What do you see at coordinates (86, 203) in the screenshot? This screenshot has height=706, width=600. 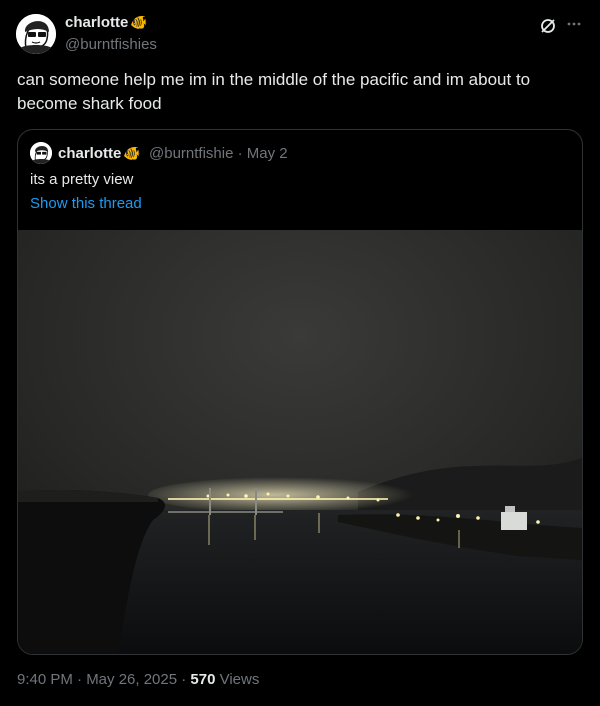 I see `show-thread-link: Show this thread` at bounding box center [86, 203].